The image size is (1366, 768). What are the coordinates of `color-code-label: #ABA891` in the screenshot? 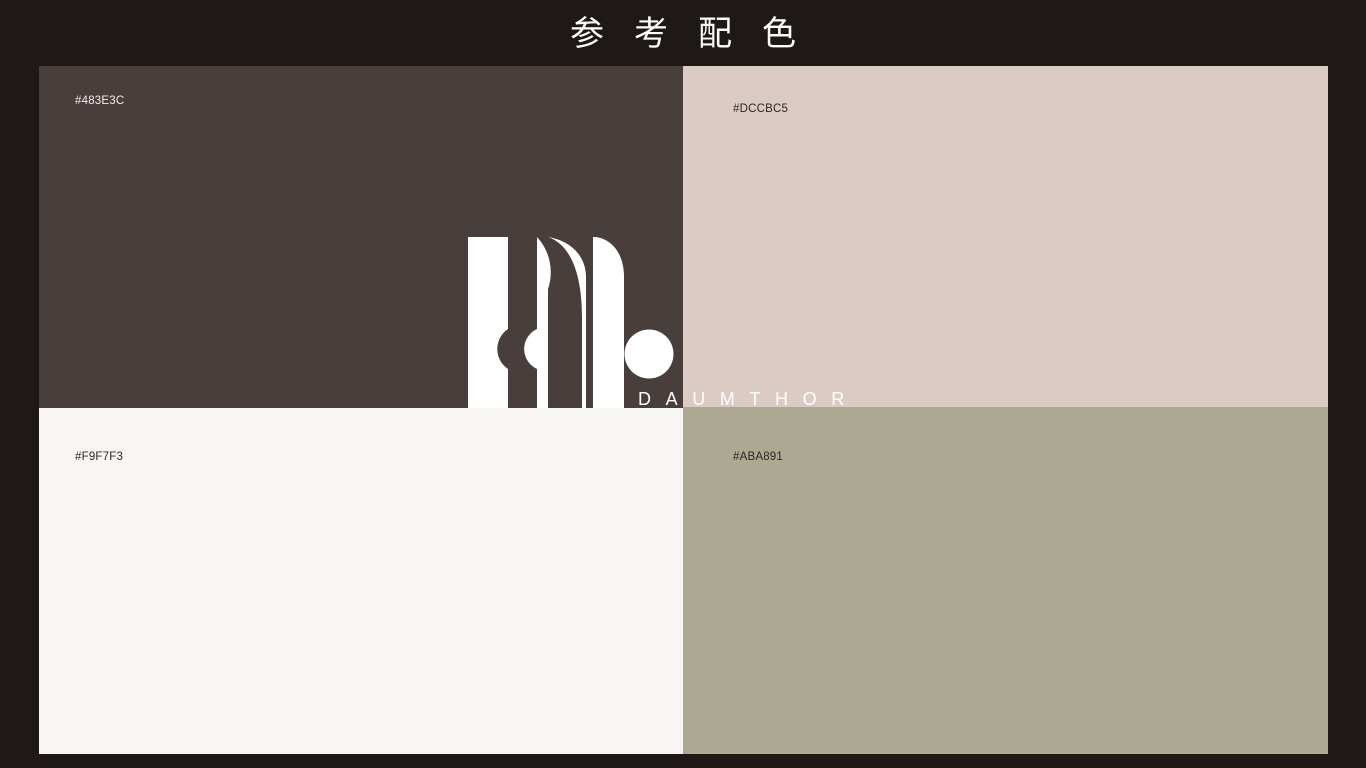 It's located at (758, 457).